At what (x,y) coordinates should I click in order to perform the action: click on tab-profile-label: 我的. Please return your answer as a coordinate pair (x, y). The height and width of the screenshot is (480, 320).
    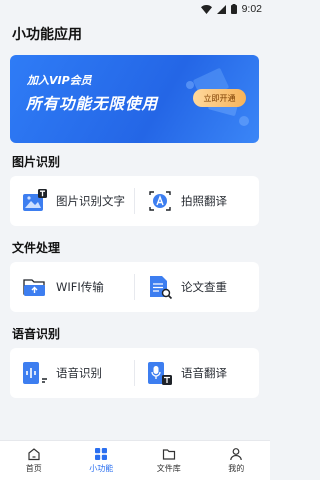
    Looking at the image, I should click on (236, 468).